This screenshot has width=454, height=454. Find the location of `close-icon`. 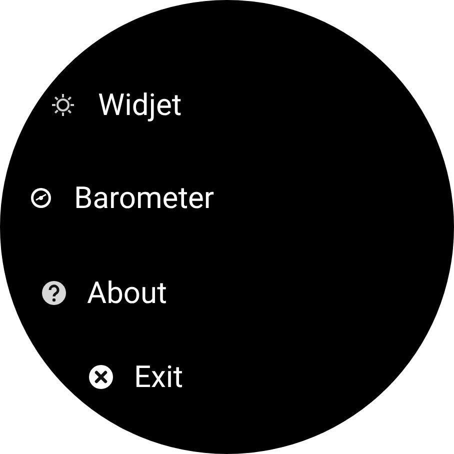

close-icon is located at coordinates (101, 377).